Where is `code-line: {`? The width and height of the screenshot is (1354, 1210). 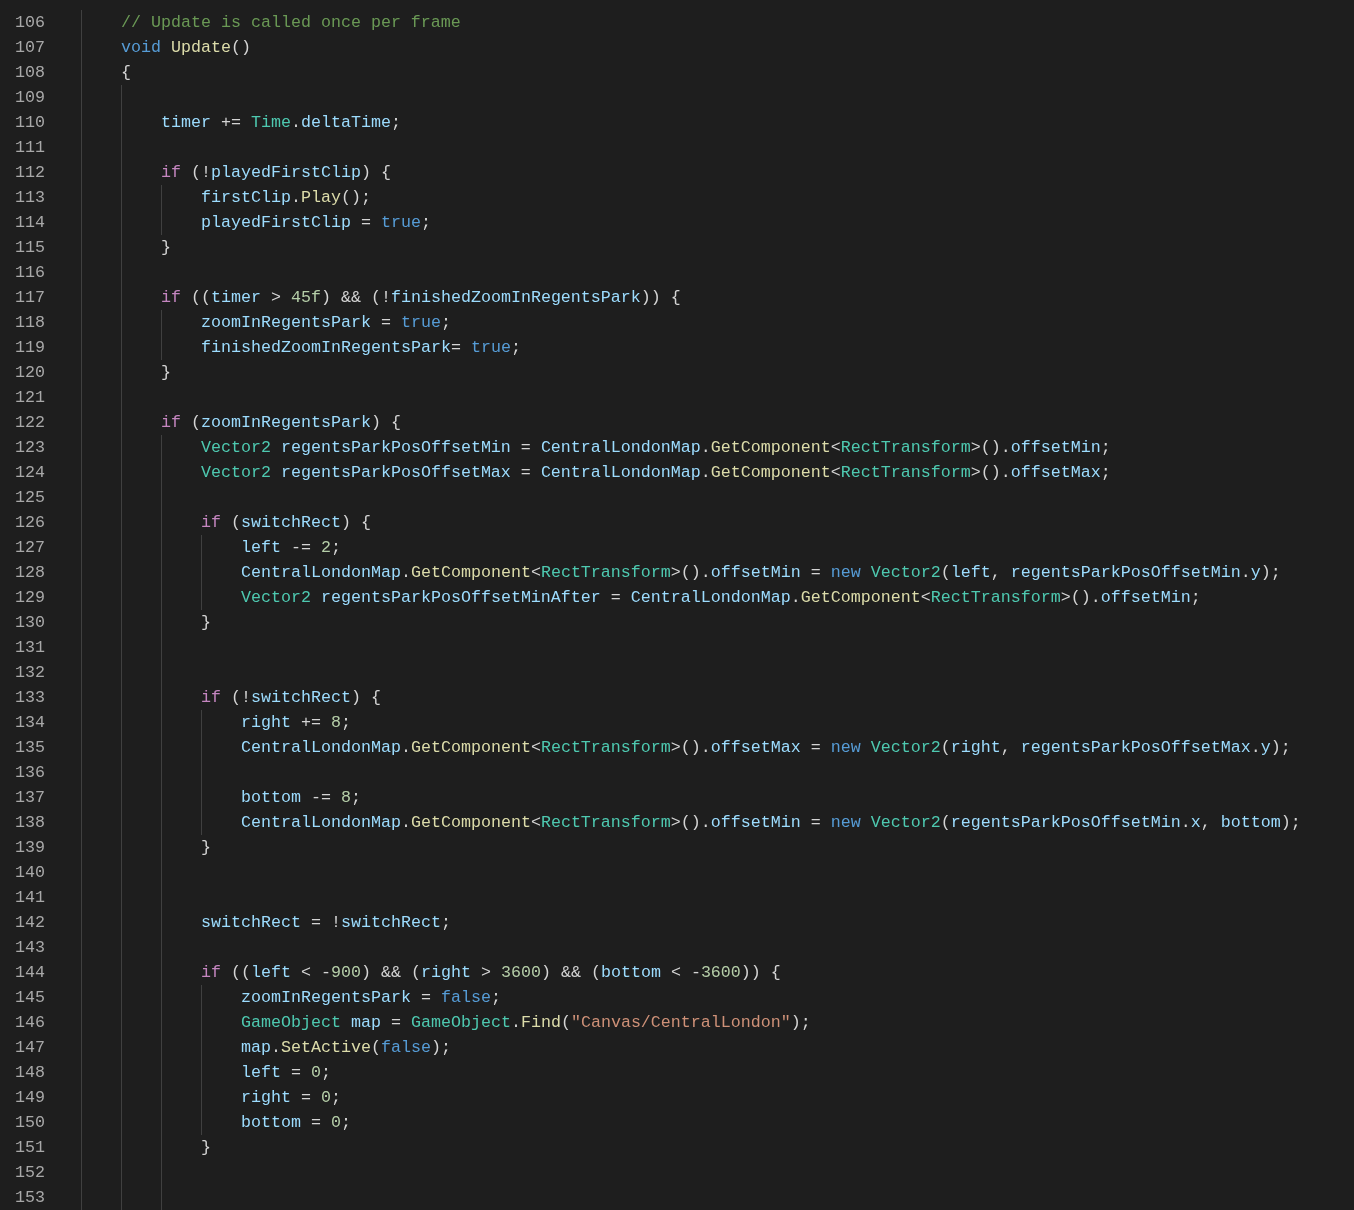 code-line: { is located at coordinates (126, 73).